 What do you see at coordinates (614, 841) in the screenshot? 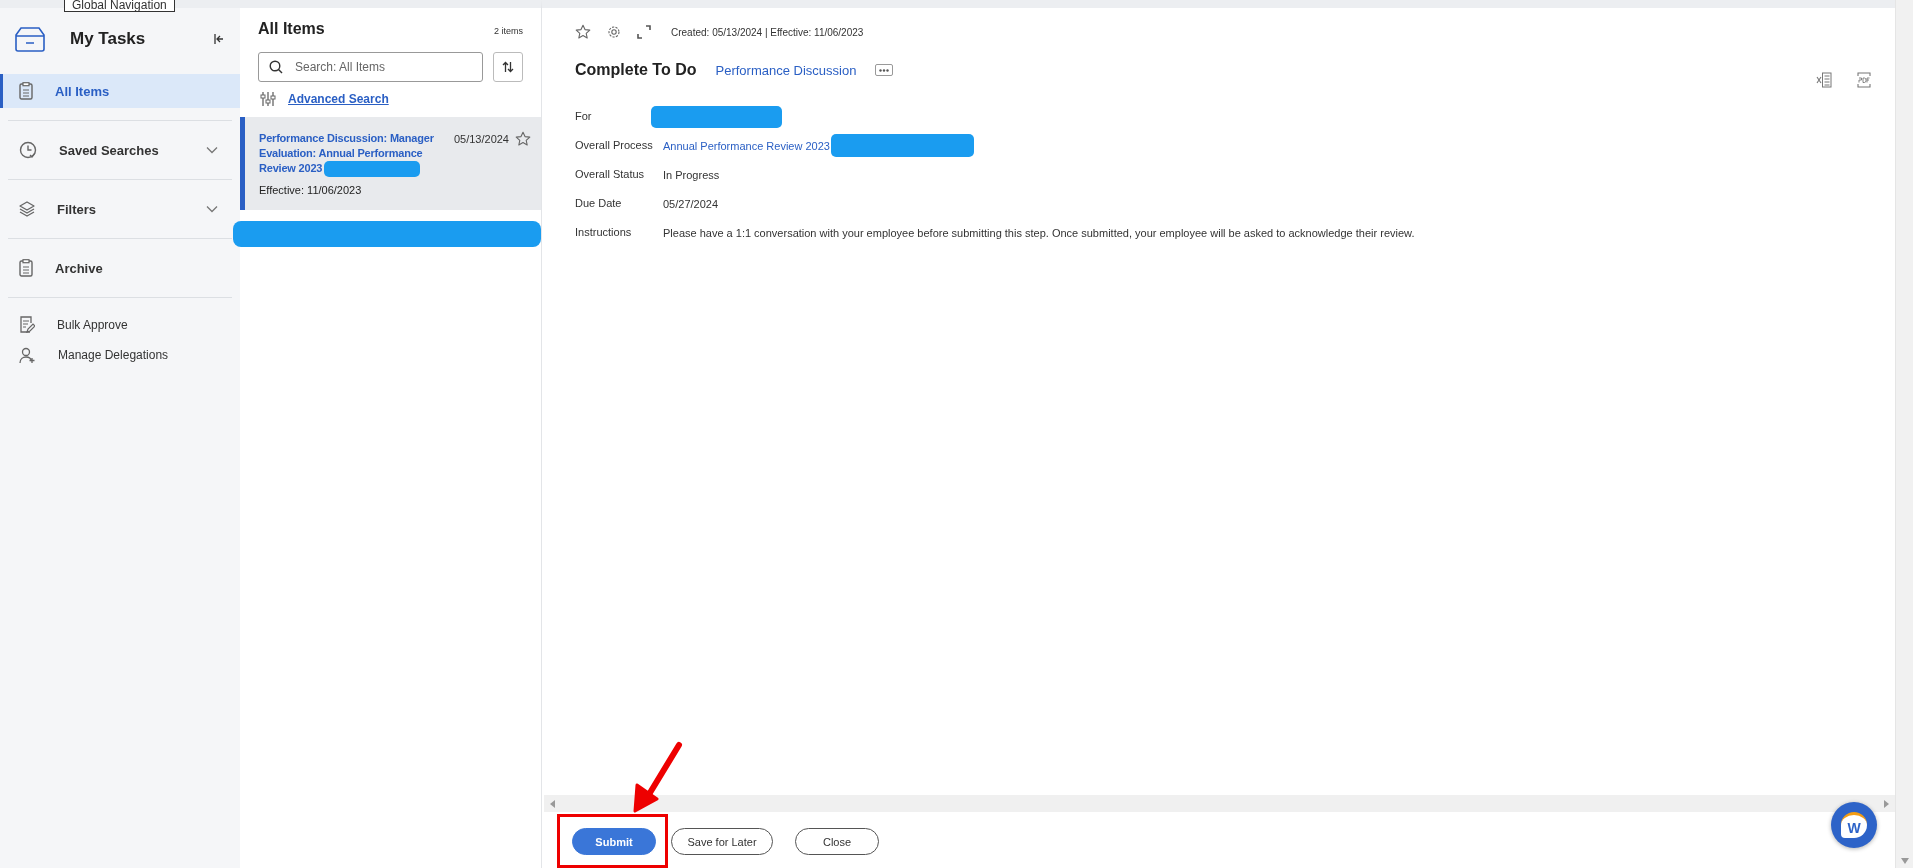
I see `submit-button: Submit` at bounding box center [614, 841].